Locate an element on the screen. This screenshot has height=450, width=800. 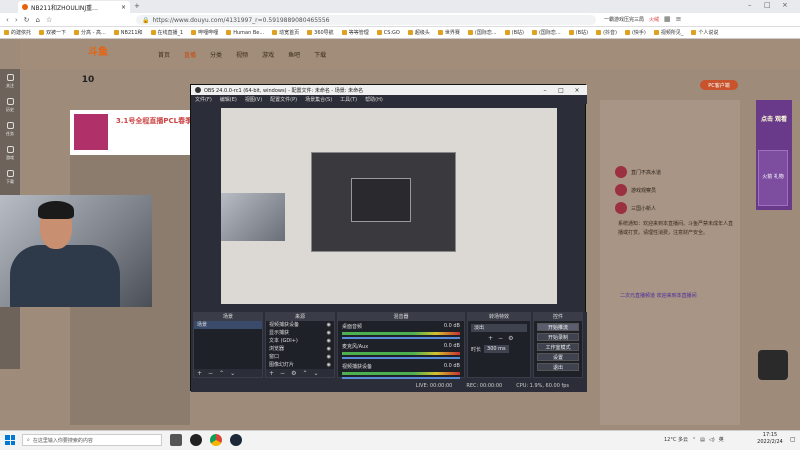
source-item: 视频捕获设备 ◉ is located at coordinates (300, 325).